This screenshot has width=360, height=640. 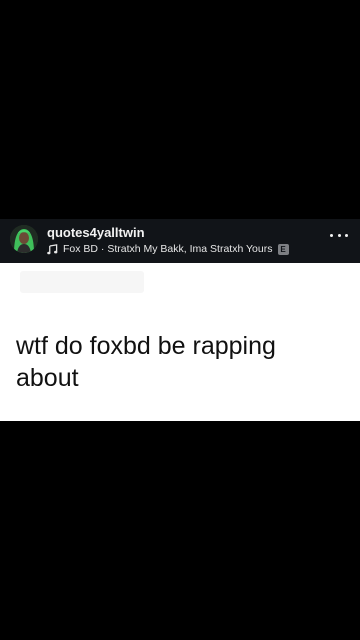 What do you see at coordinates (52, 248) in the screenshot?
I see `music-note-icon` at bounding box center [52, 248].